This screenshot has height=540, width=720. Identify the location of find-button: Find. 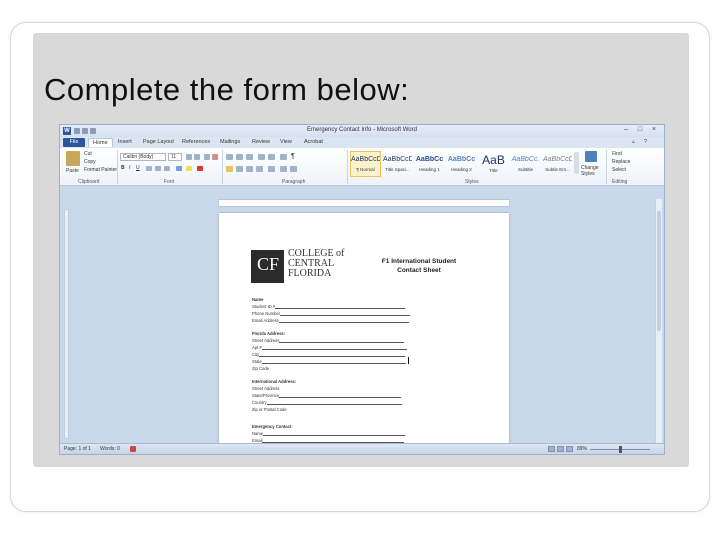
(617, 154).